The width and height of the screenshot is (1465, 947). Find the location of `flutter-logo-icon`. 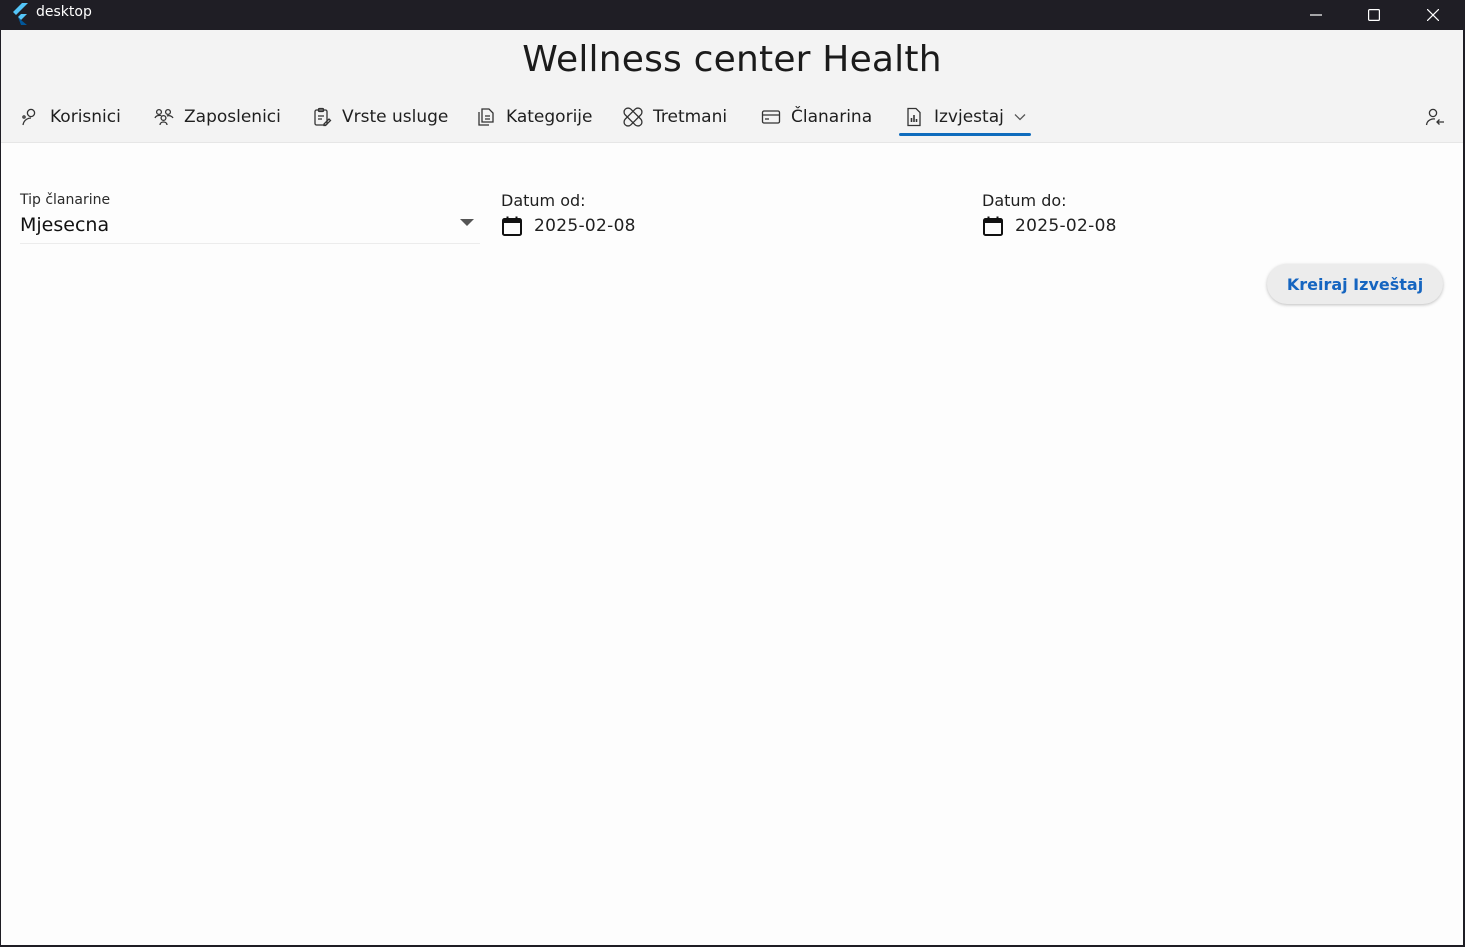

flutter-logo-icon is located at coordinates (20, 14).